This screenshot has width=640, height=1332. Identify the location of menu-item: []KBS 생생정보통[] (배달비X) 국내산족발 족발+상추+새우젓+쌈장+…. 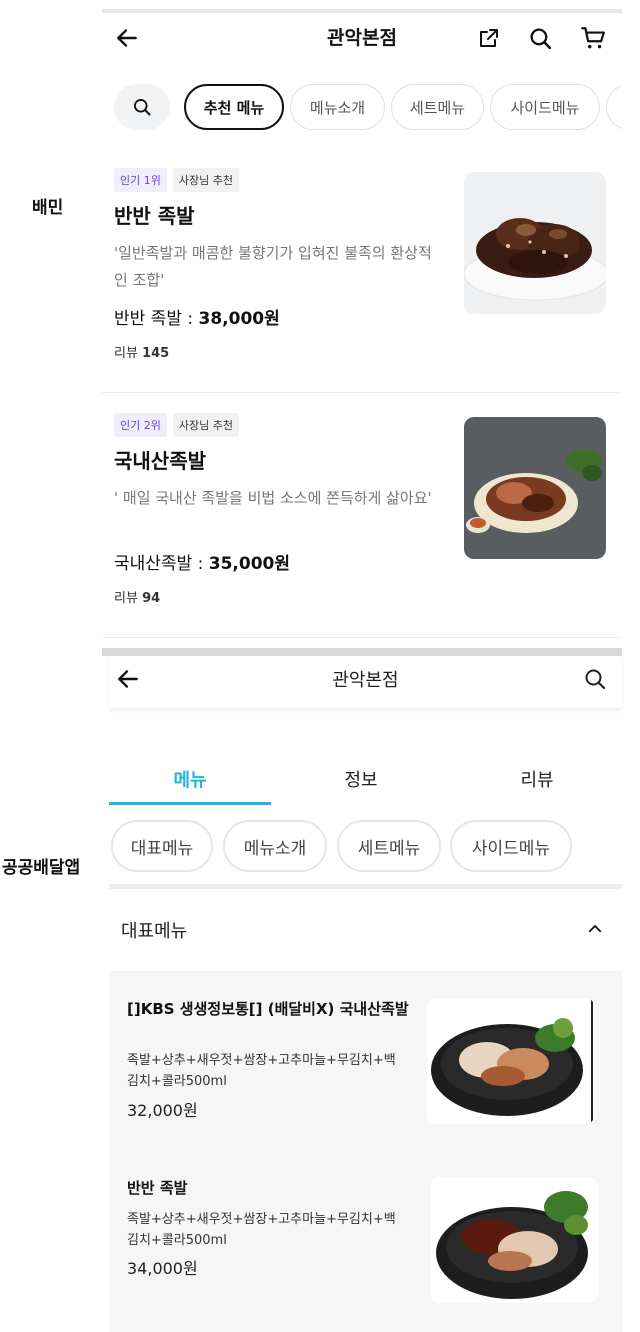
(365, 1059).